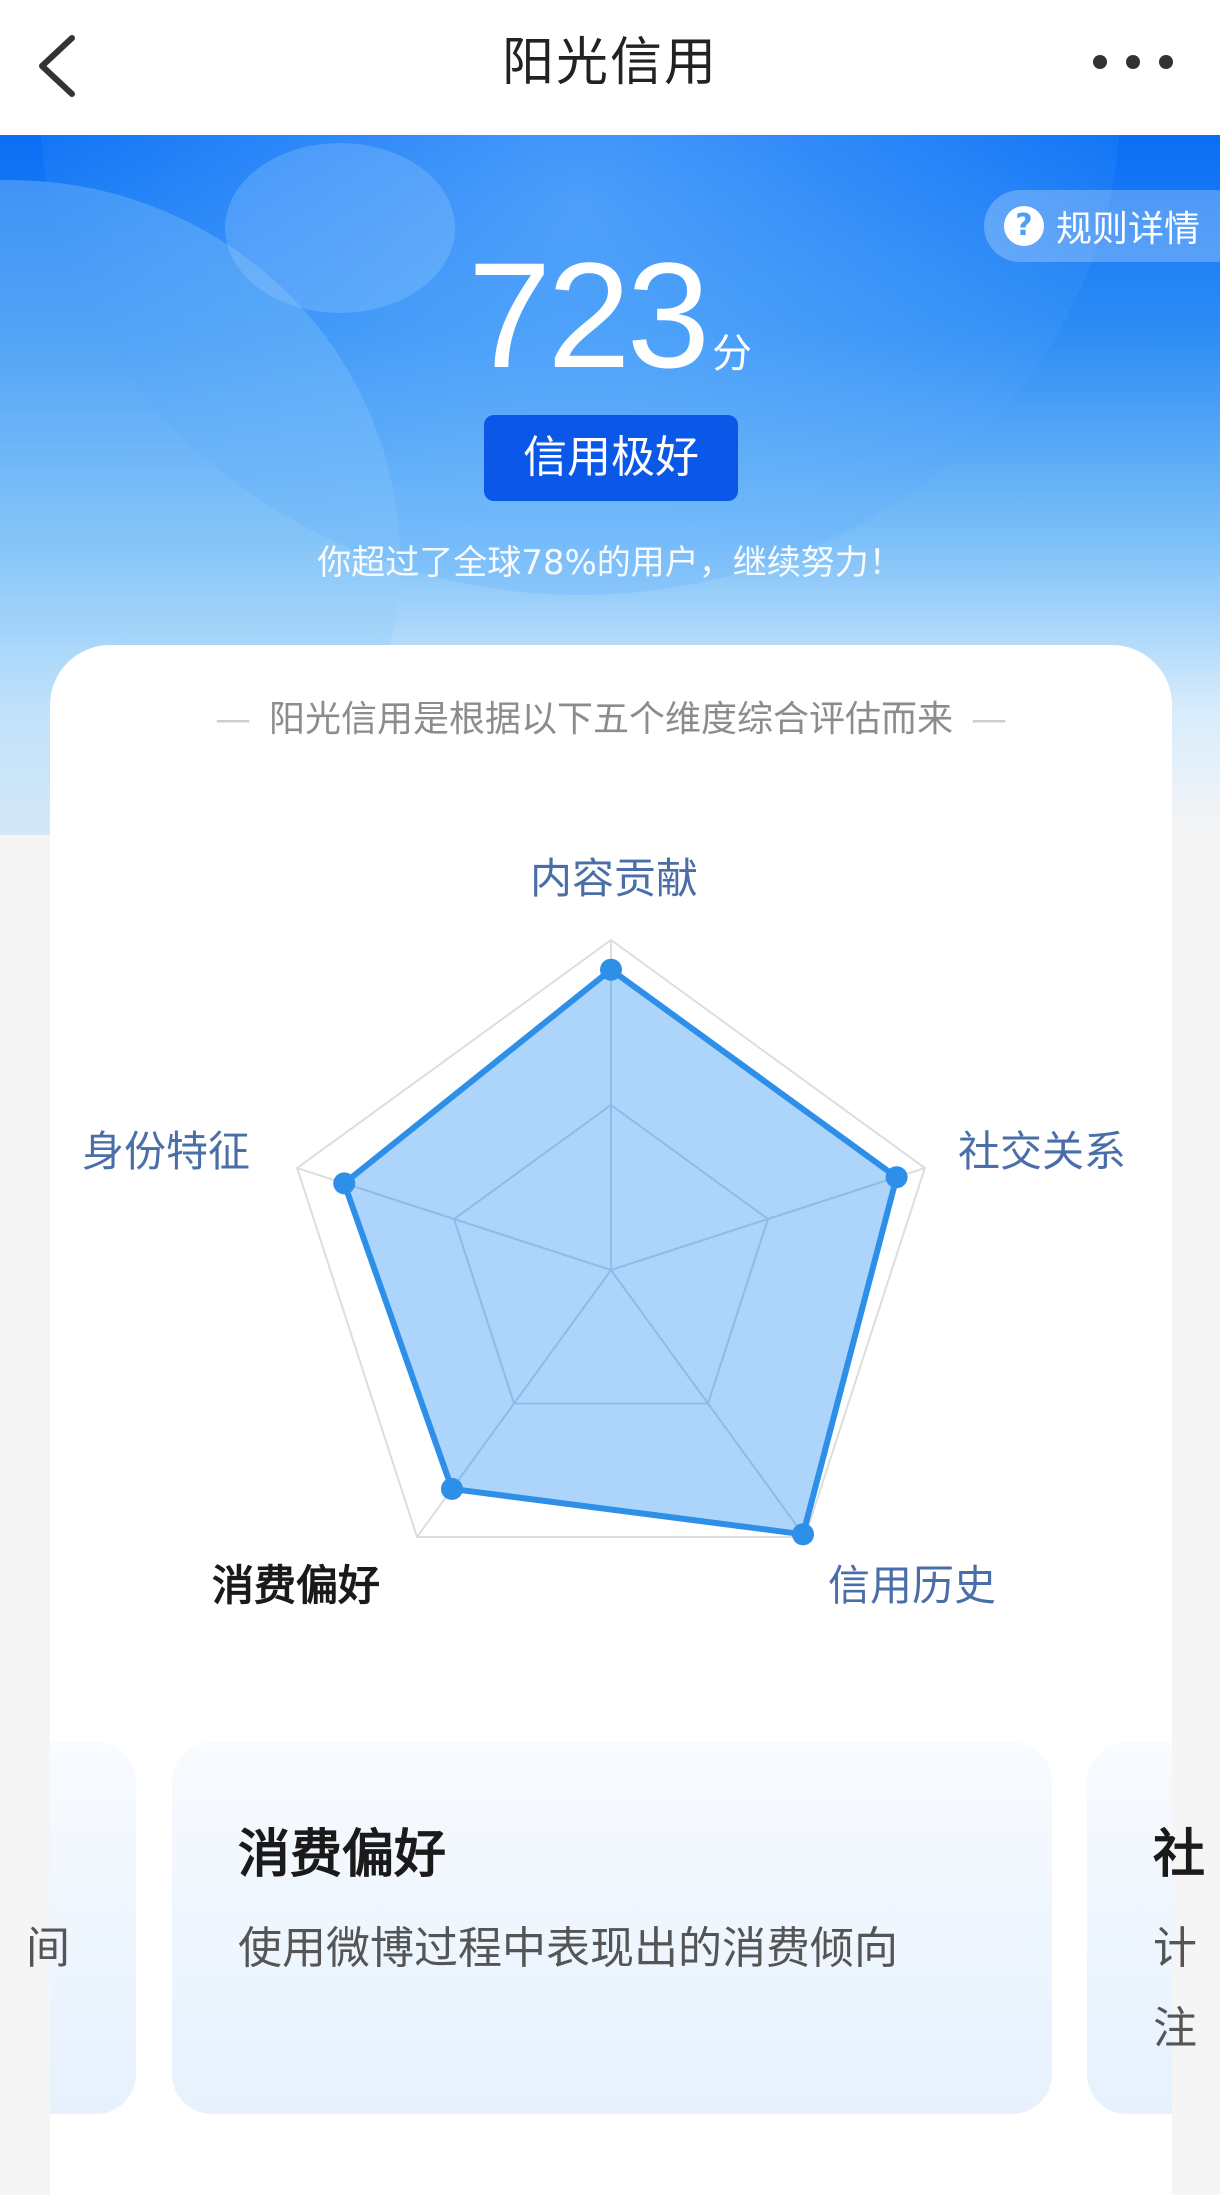 Image resolution: width=1220 pixels, height=2195 pixels. What do you see at coordinates (610, 719) in the screenshot?
I see `card-subtitle-text: 阳光信用是根据以下五个维度综合评估而来` at bounding box center [610, 719].